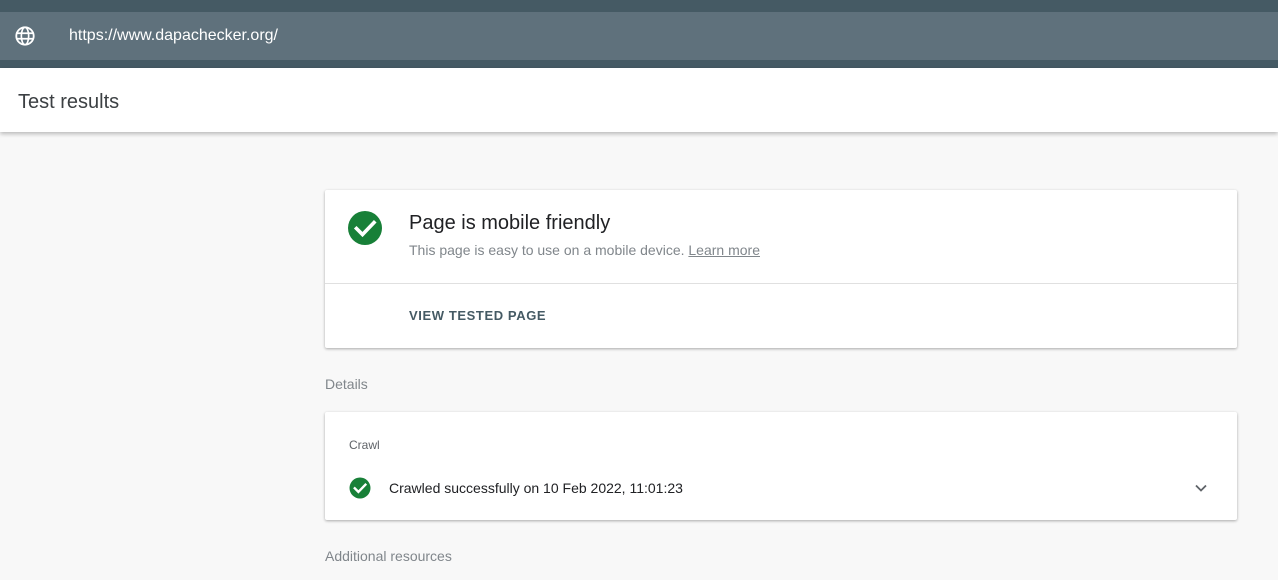  I want to click on page-title: Test results, so click(69, 102).